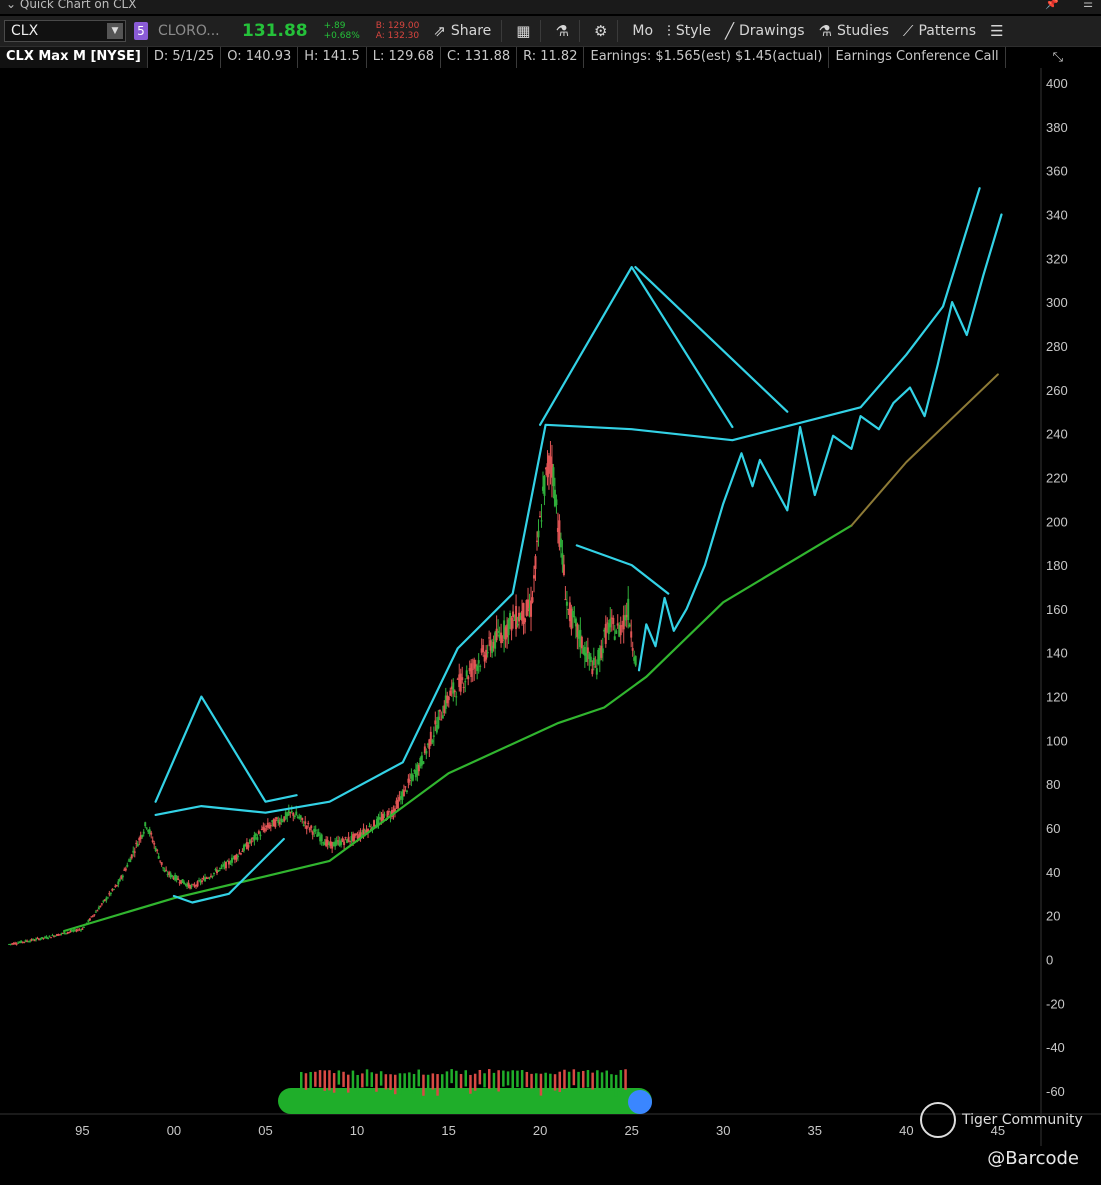 The height and width of the screenshot is (1185, 1101). I want to click on style-button: ⫶ Style, so click(689, 31).